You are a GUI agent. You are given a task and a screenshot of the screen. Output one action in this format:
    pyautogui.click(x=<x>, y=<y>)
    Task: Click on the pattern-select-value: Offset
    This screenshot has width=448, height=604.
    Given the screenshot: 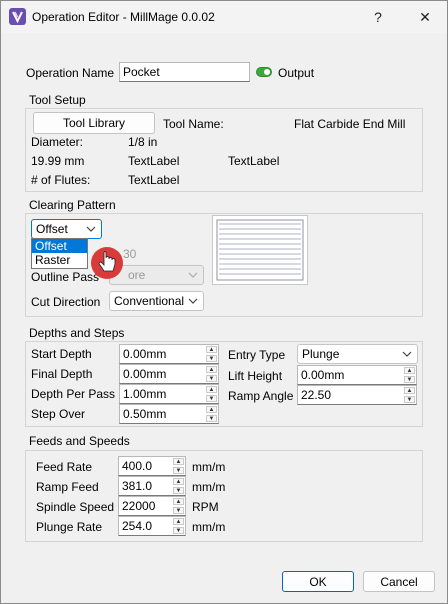 What is the action you would take?
    pyautogui.click(x=52, y=229)
    